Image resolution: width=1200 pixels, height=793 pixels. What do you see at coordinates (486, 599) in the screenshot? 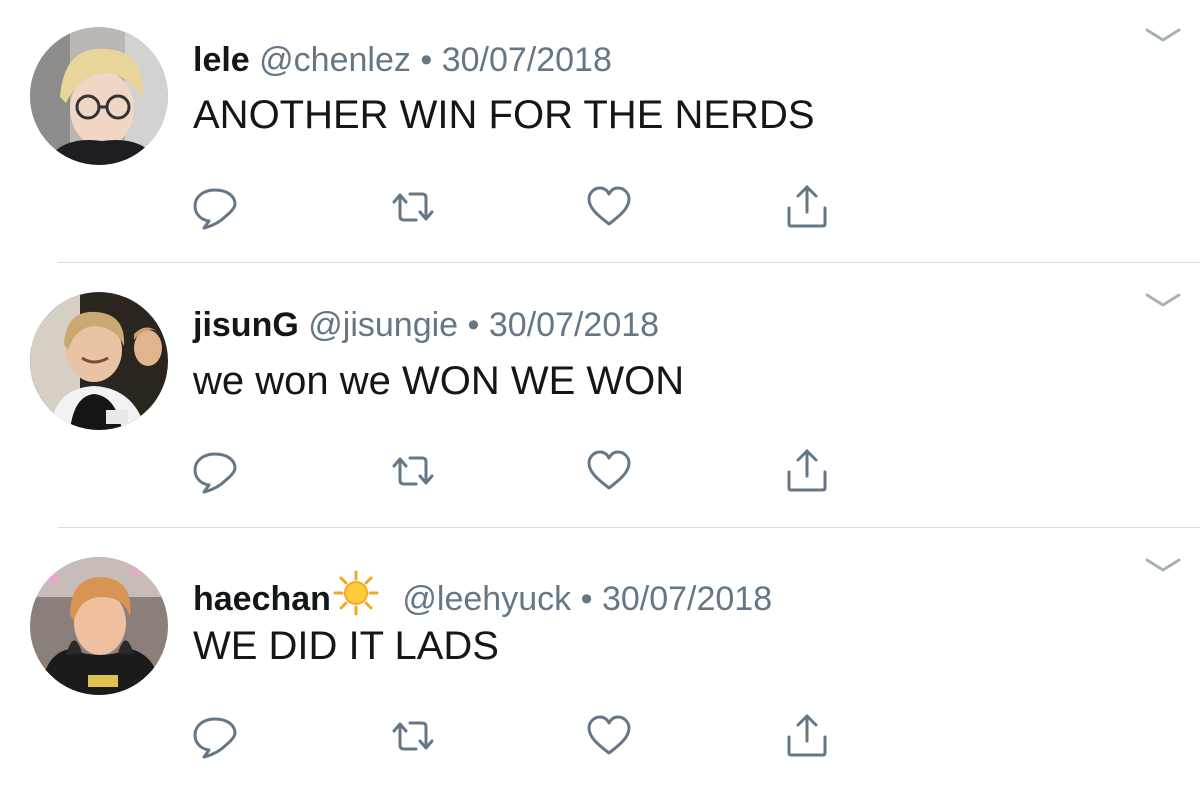
I see `username: @leehyuck` at bounding box center [486, 599].